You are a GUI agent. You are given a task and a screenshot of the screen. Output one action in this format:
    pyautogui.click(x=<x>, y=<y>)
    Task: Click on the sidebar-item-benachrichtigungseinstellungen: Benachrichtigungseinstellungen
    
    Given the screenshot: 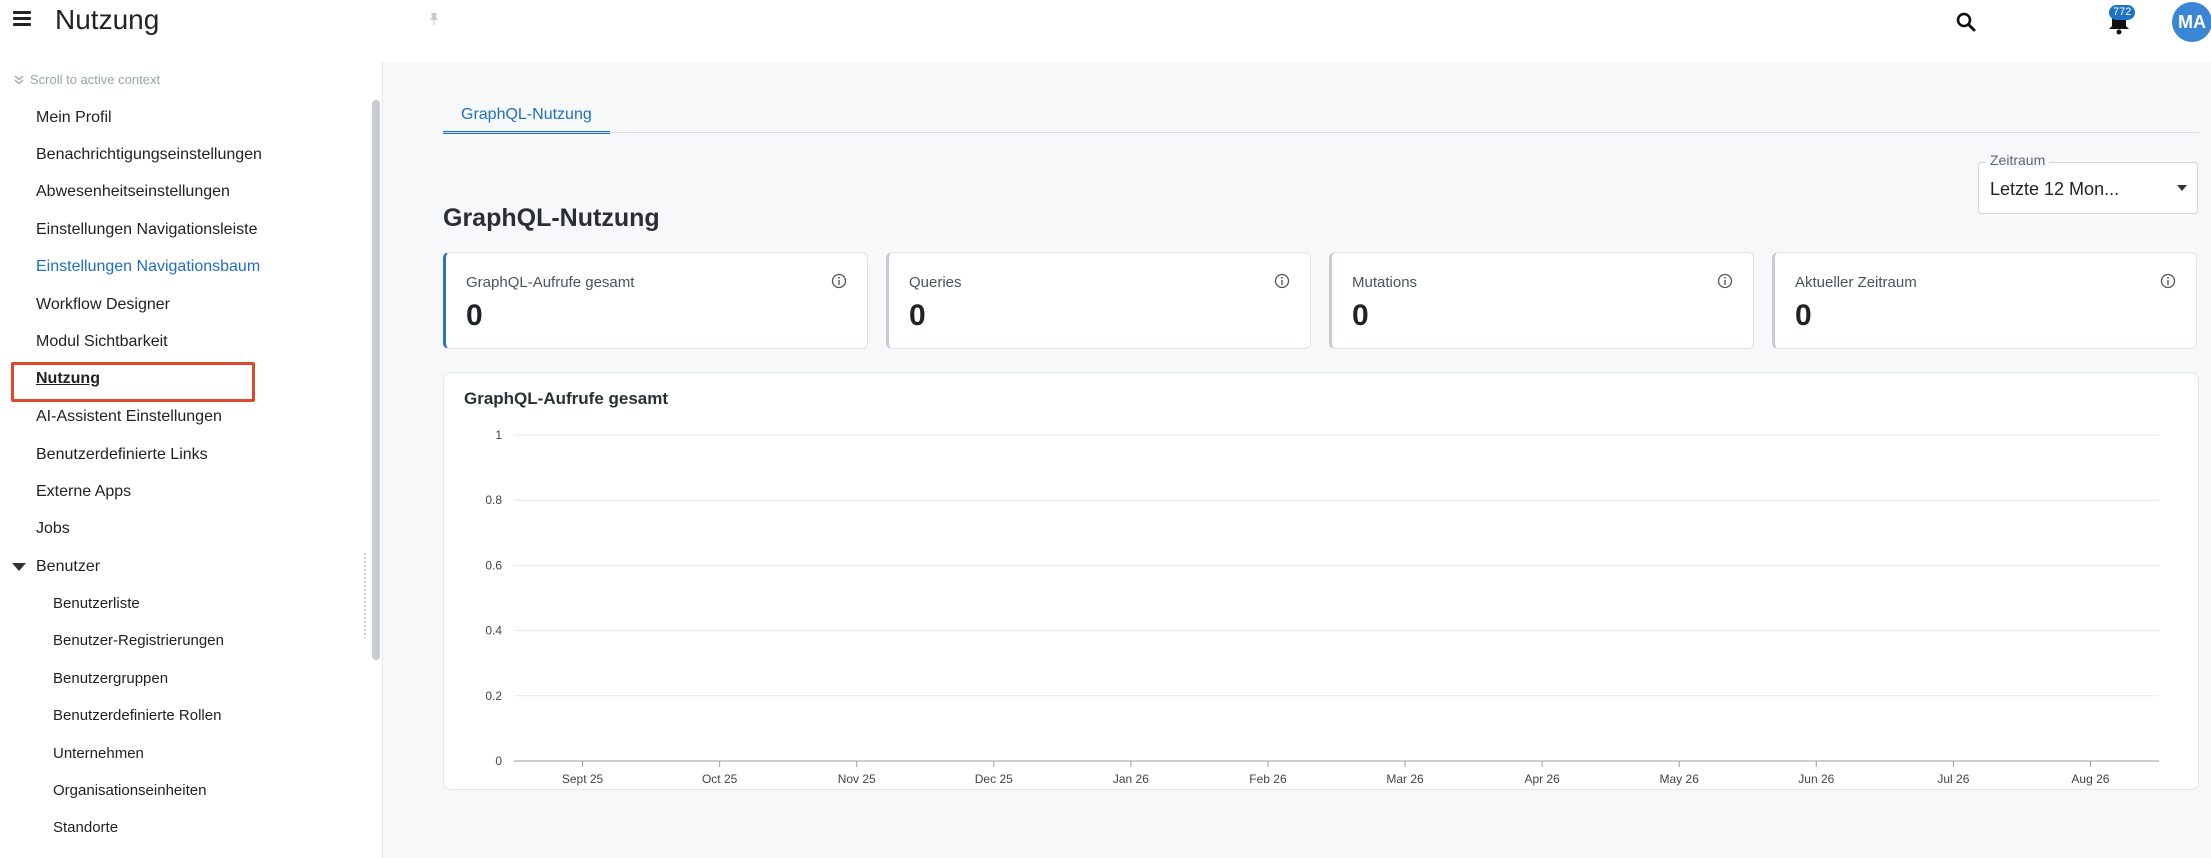 What is the action you would take?
    pyautogui.click(x=149, y=155)
    